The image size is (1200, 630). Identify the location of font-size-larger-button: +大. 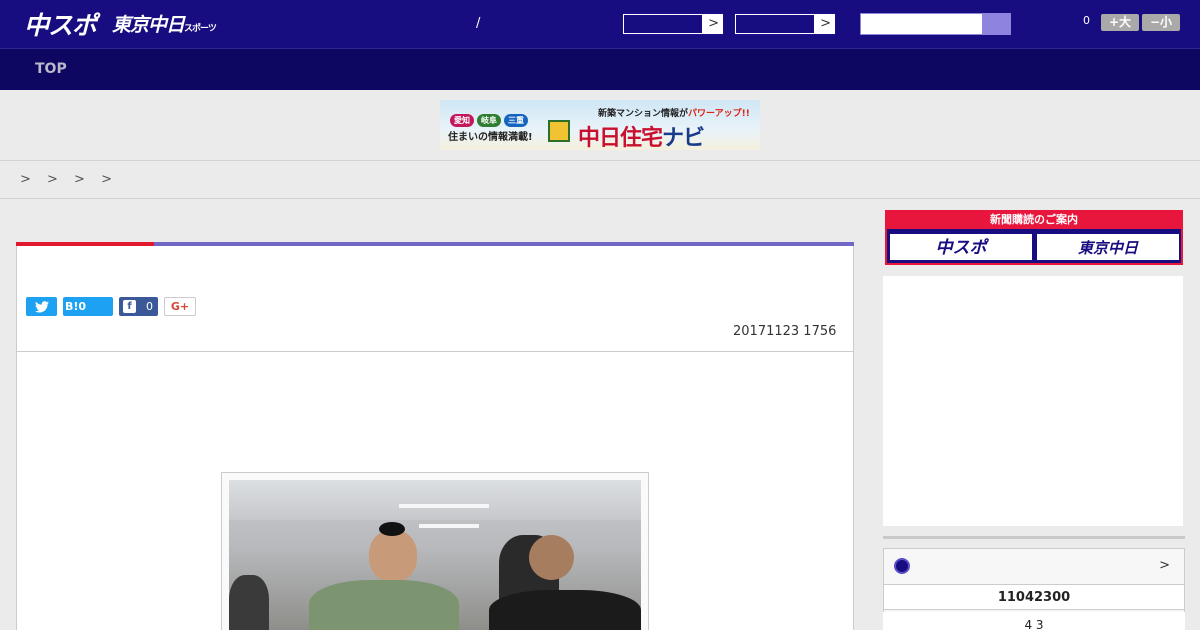
(1120, 22).